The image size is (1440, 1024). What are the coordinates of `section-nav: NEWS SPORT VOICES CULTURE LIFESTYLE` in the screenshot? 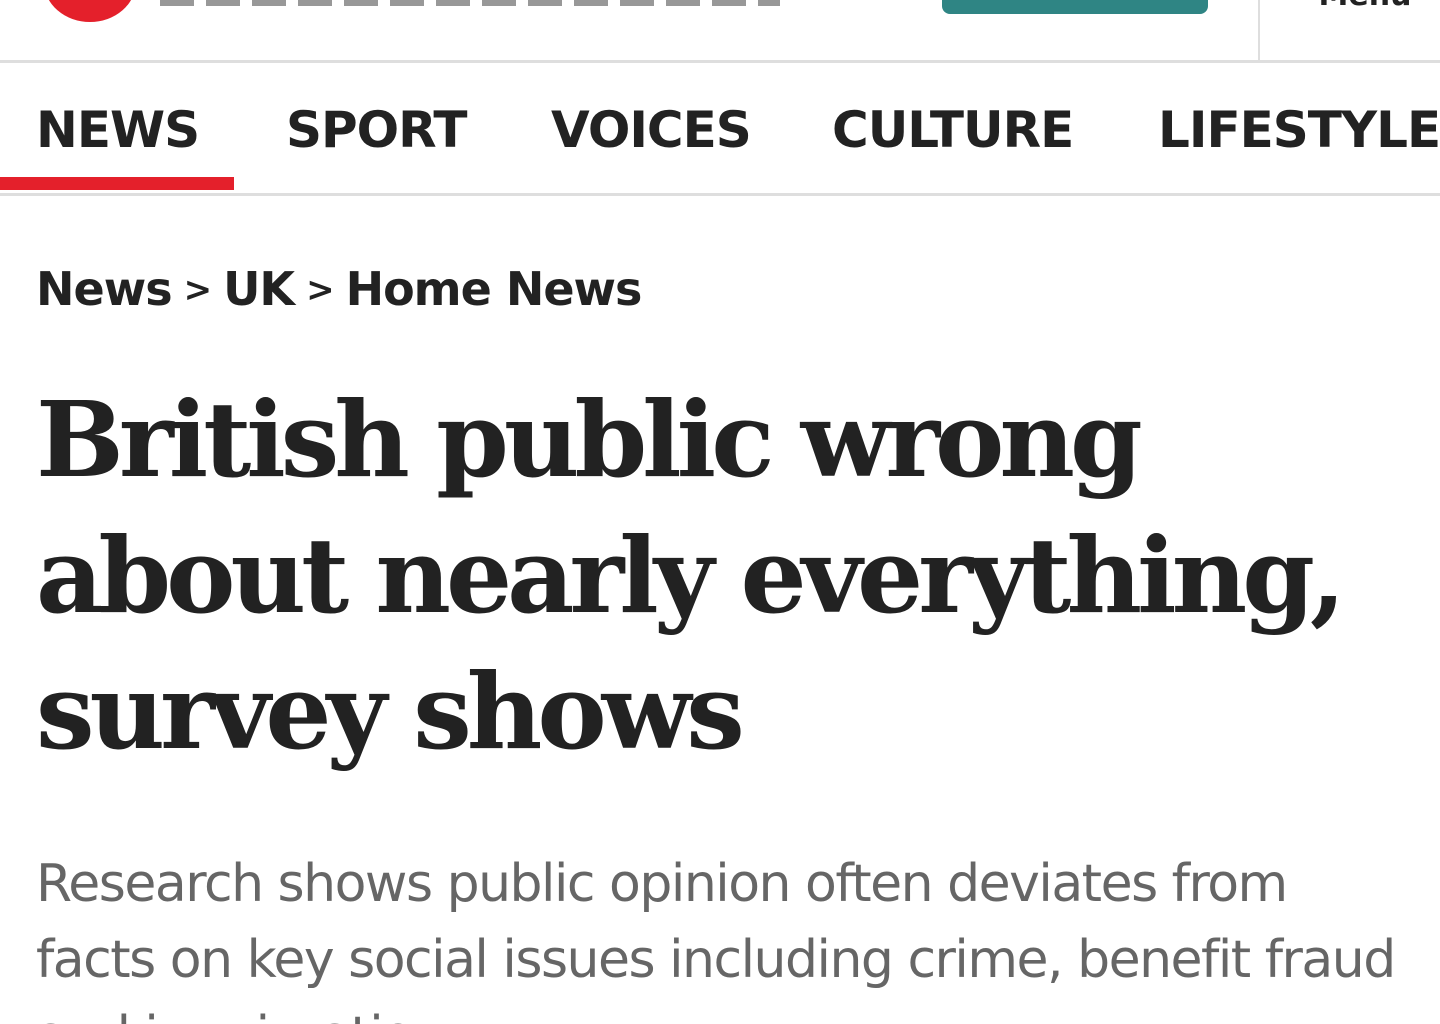 It's located at (720, 129).